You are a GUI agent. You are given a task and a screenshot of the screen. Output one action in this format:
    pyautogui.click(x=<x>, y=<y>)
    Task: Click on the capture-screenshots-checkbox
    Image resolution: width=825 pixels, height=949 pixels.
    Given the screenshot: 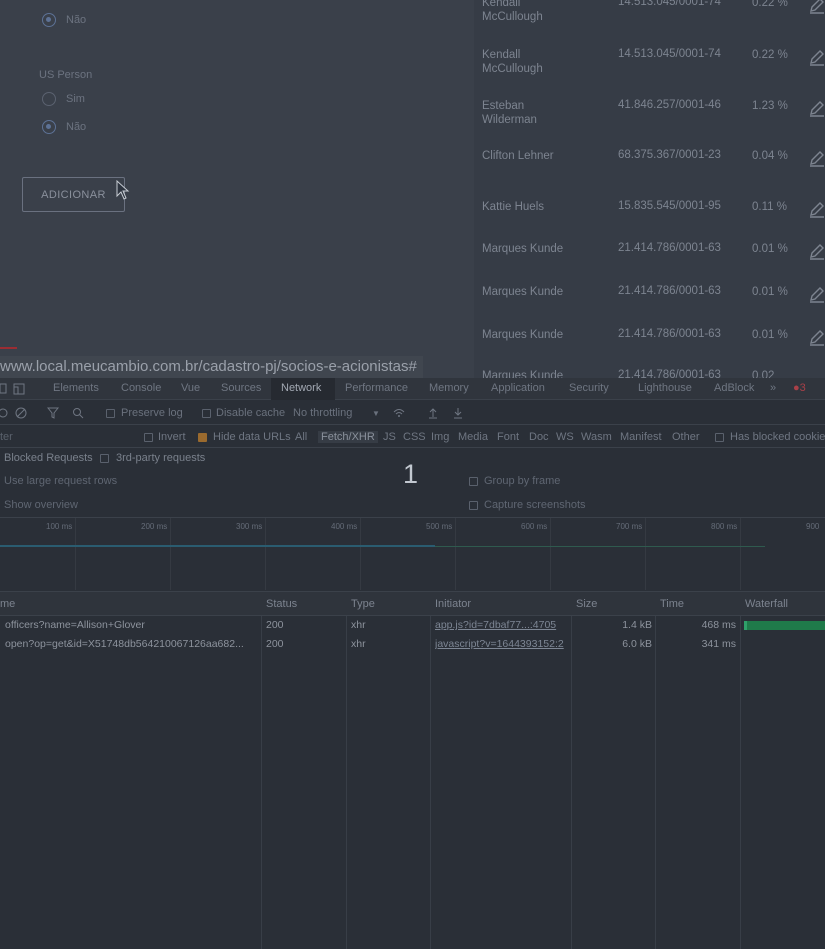 What is the action you would take?
    pyautogui.click(x=473, y=505)
    